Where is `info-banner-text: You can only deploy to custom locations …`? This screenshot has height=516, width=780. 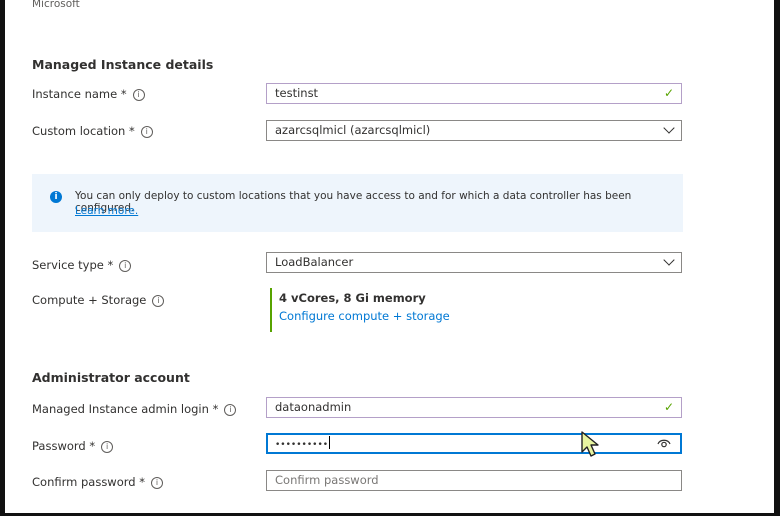
info-banner-text: You can only deploy to custom locations … is located at coordinates (353, 202).